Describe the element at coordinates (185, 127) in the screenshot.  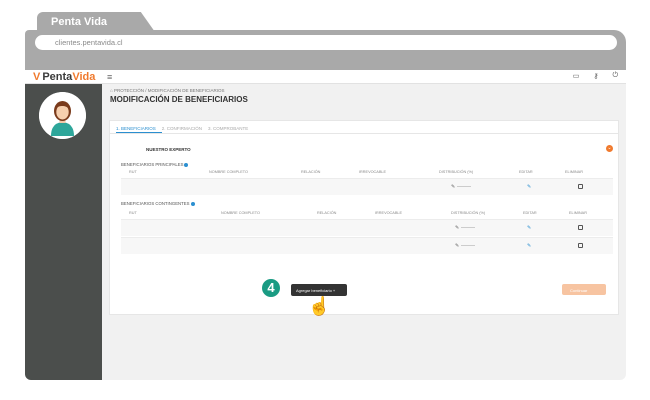
I see `step-confirmacion: 2. CONFIRMACIÓN` at that location.